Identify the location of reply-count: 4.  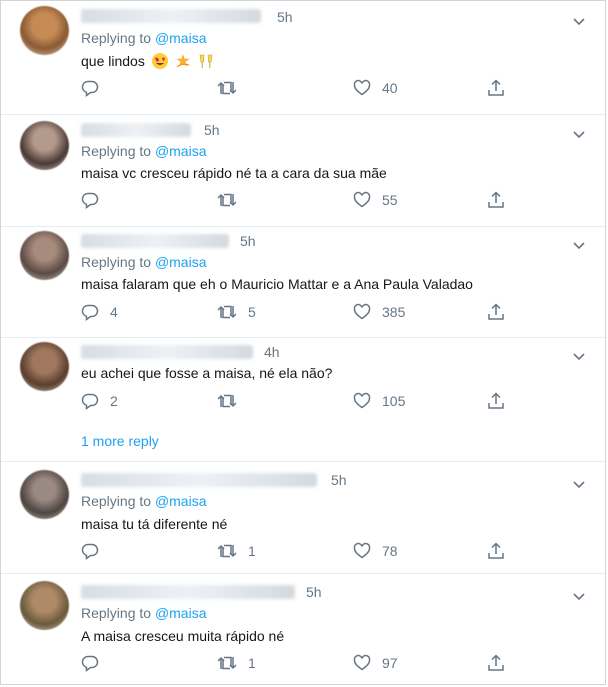
(114, 312).